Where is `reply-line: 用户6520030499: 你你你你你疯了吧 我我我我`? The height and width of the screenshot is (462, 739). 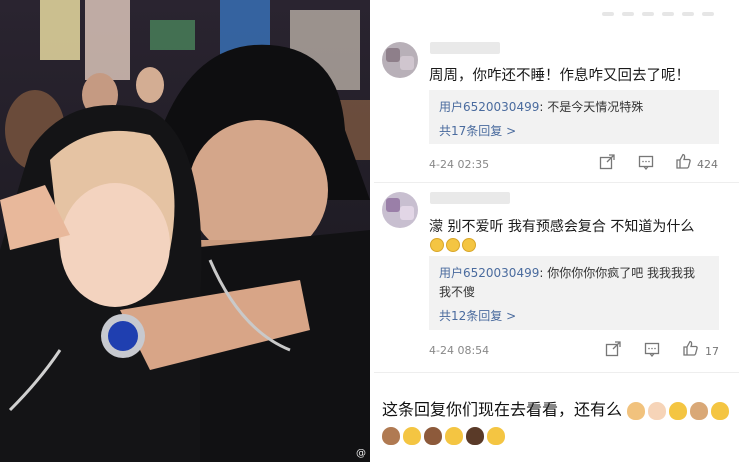 reply-line: 用户6520030499: 你你你你你疯了吧 我我我我 is located at coordinates (567, 272).